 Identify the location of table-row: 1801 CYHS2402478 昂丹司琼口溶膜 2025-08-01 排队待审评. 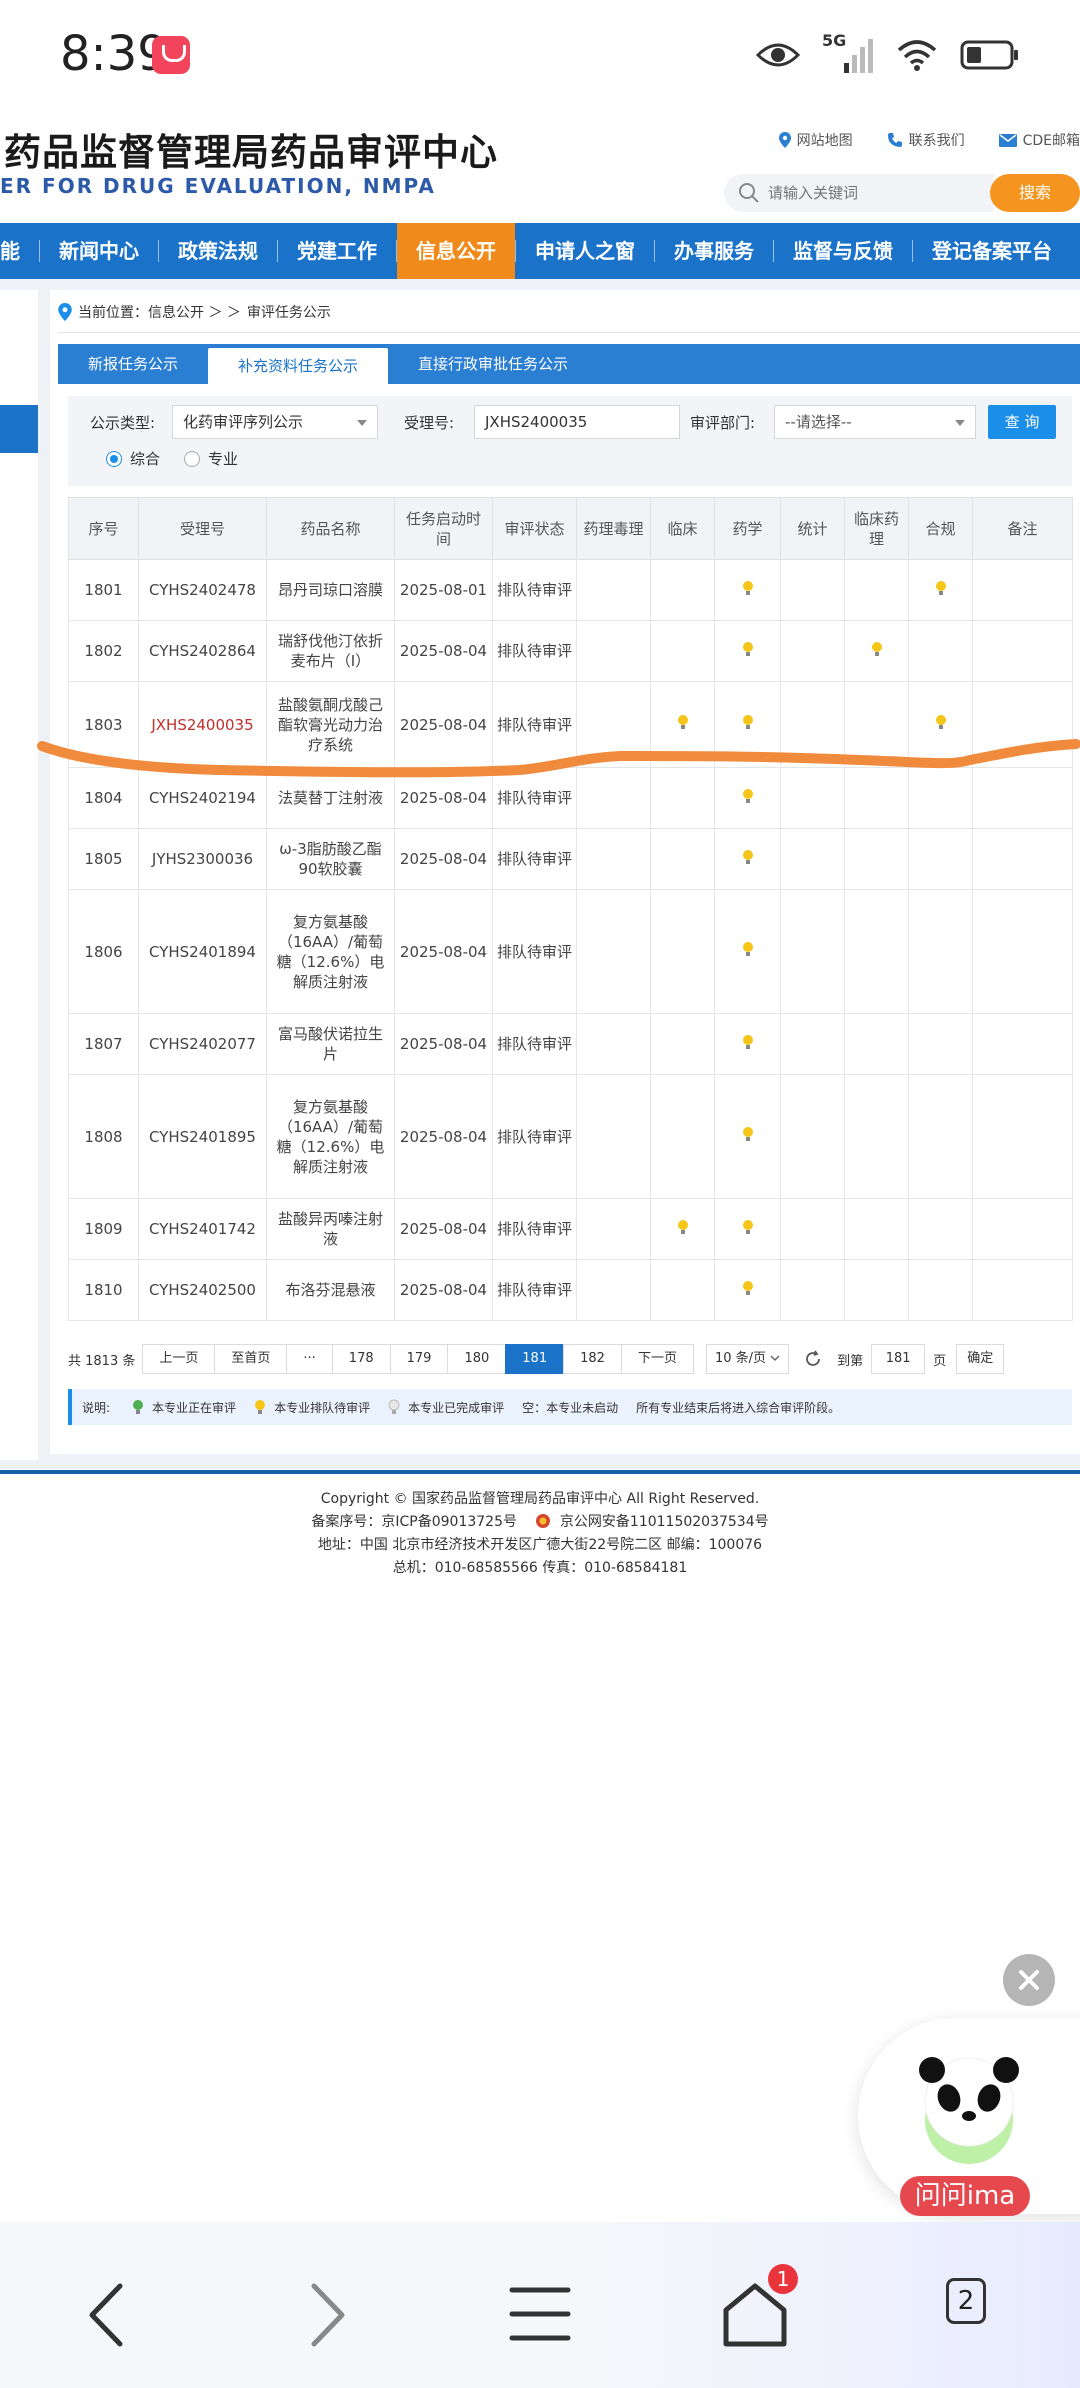
(570, 590).